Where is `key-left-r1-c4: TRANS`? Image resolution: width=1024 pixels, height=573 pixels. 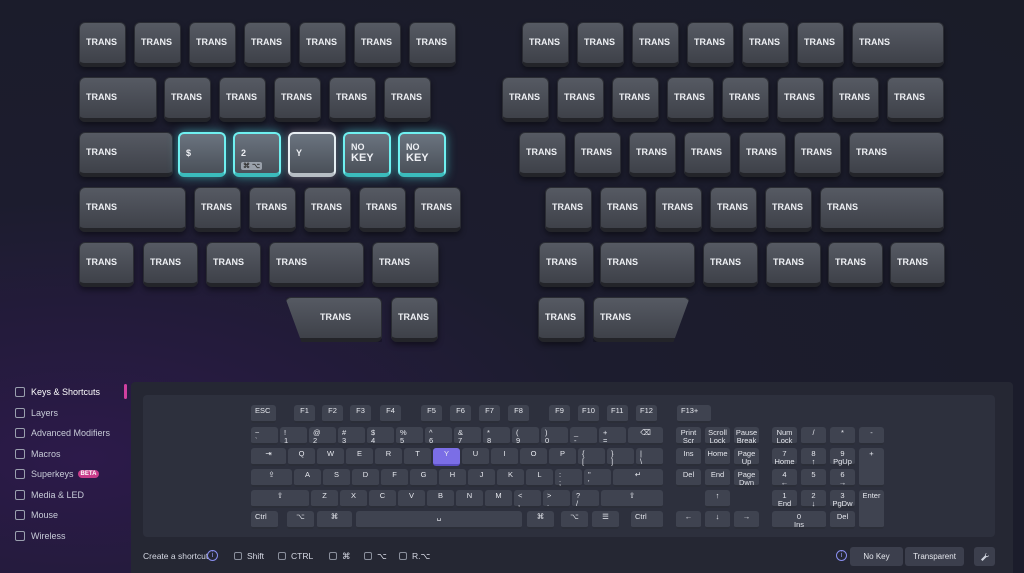
key-left-r1-c4: TRANS is located at coordinates (352, 99).